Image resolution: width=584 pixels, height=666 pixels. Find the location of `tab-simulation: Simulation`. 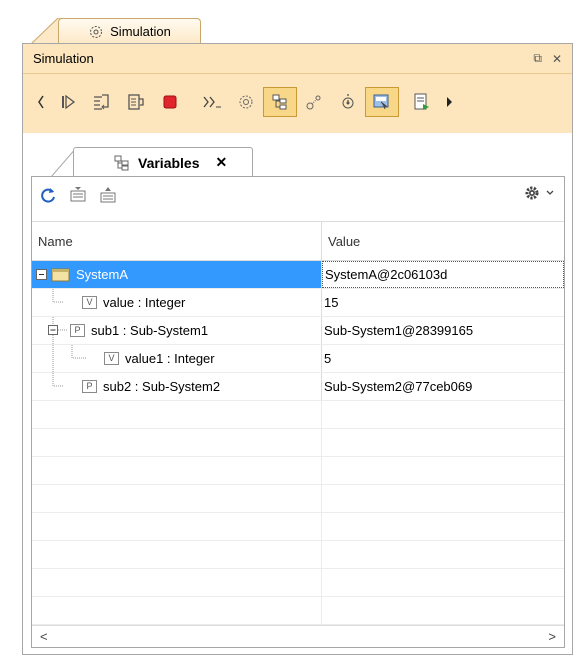

tab-simulation: Simulation is located at coordinates (129, 31).